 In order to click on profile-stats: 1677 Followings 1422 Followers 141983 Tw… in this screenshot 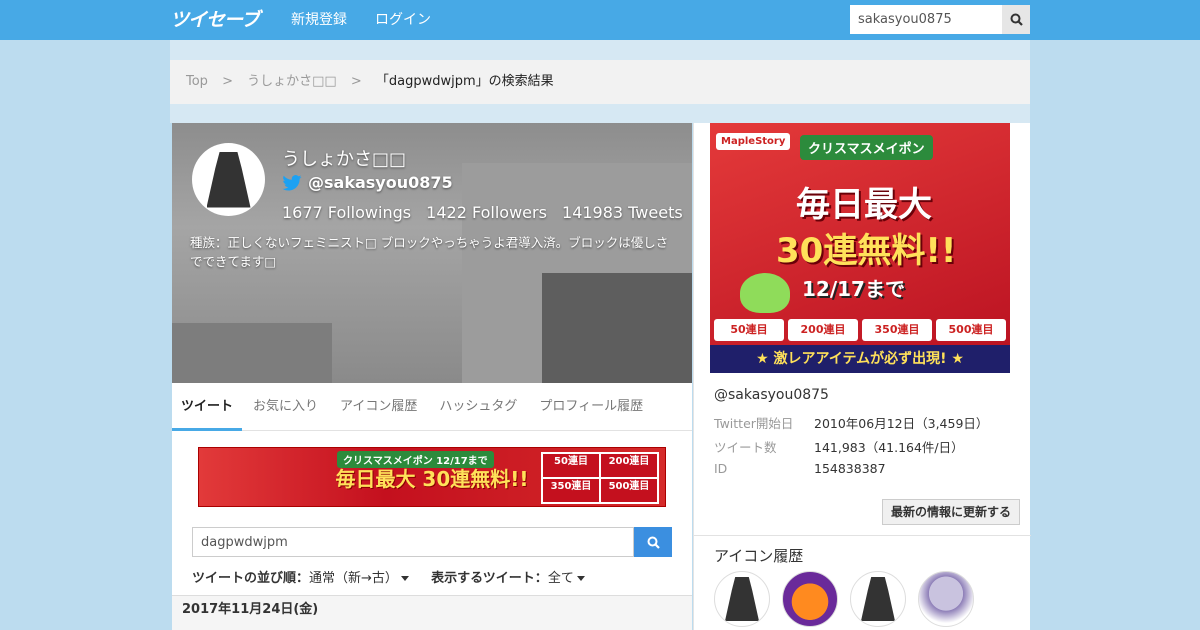, I will do `click(487, 212)`.